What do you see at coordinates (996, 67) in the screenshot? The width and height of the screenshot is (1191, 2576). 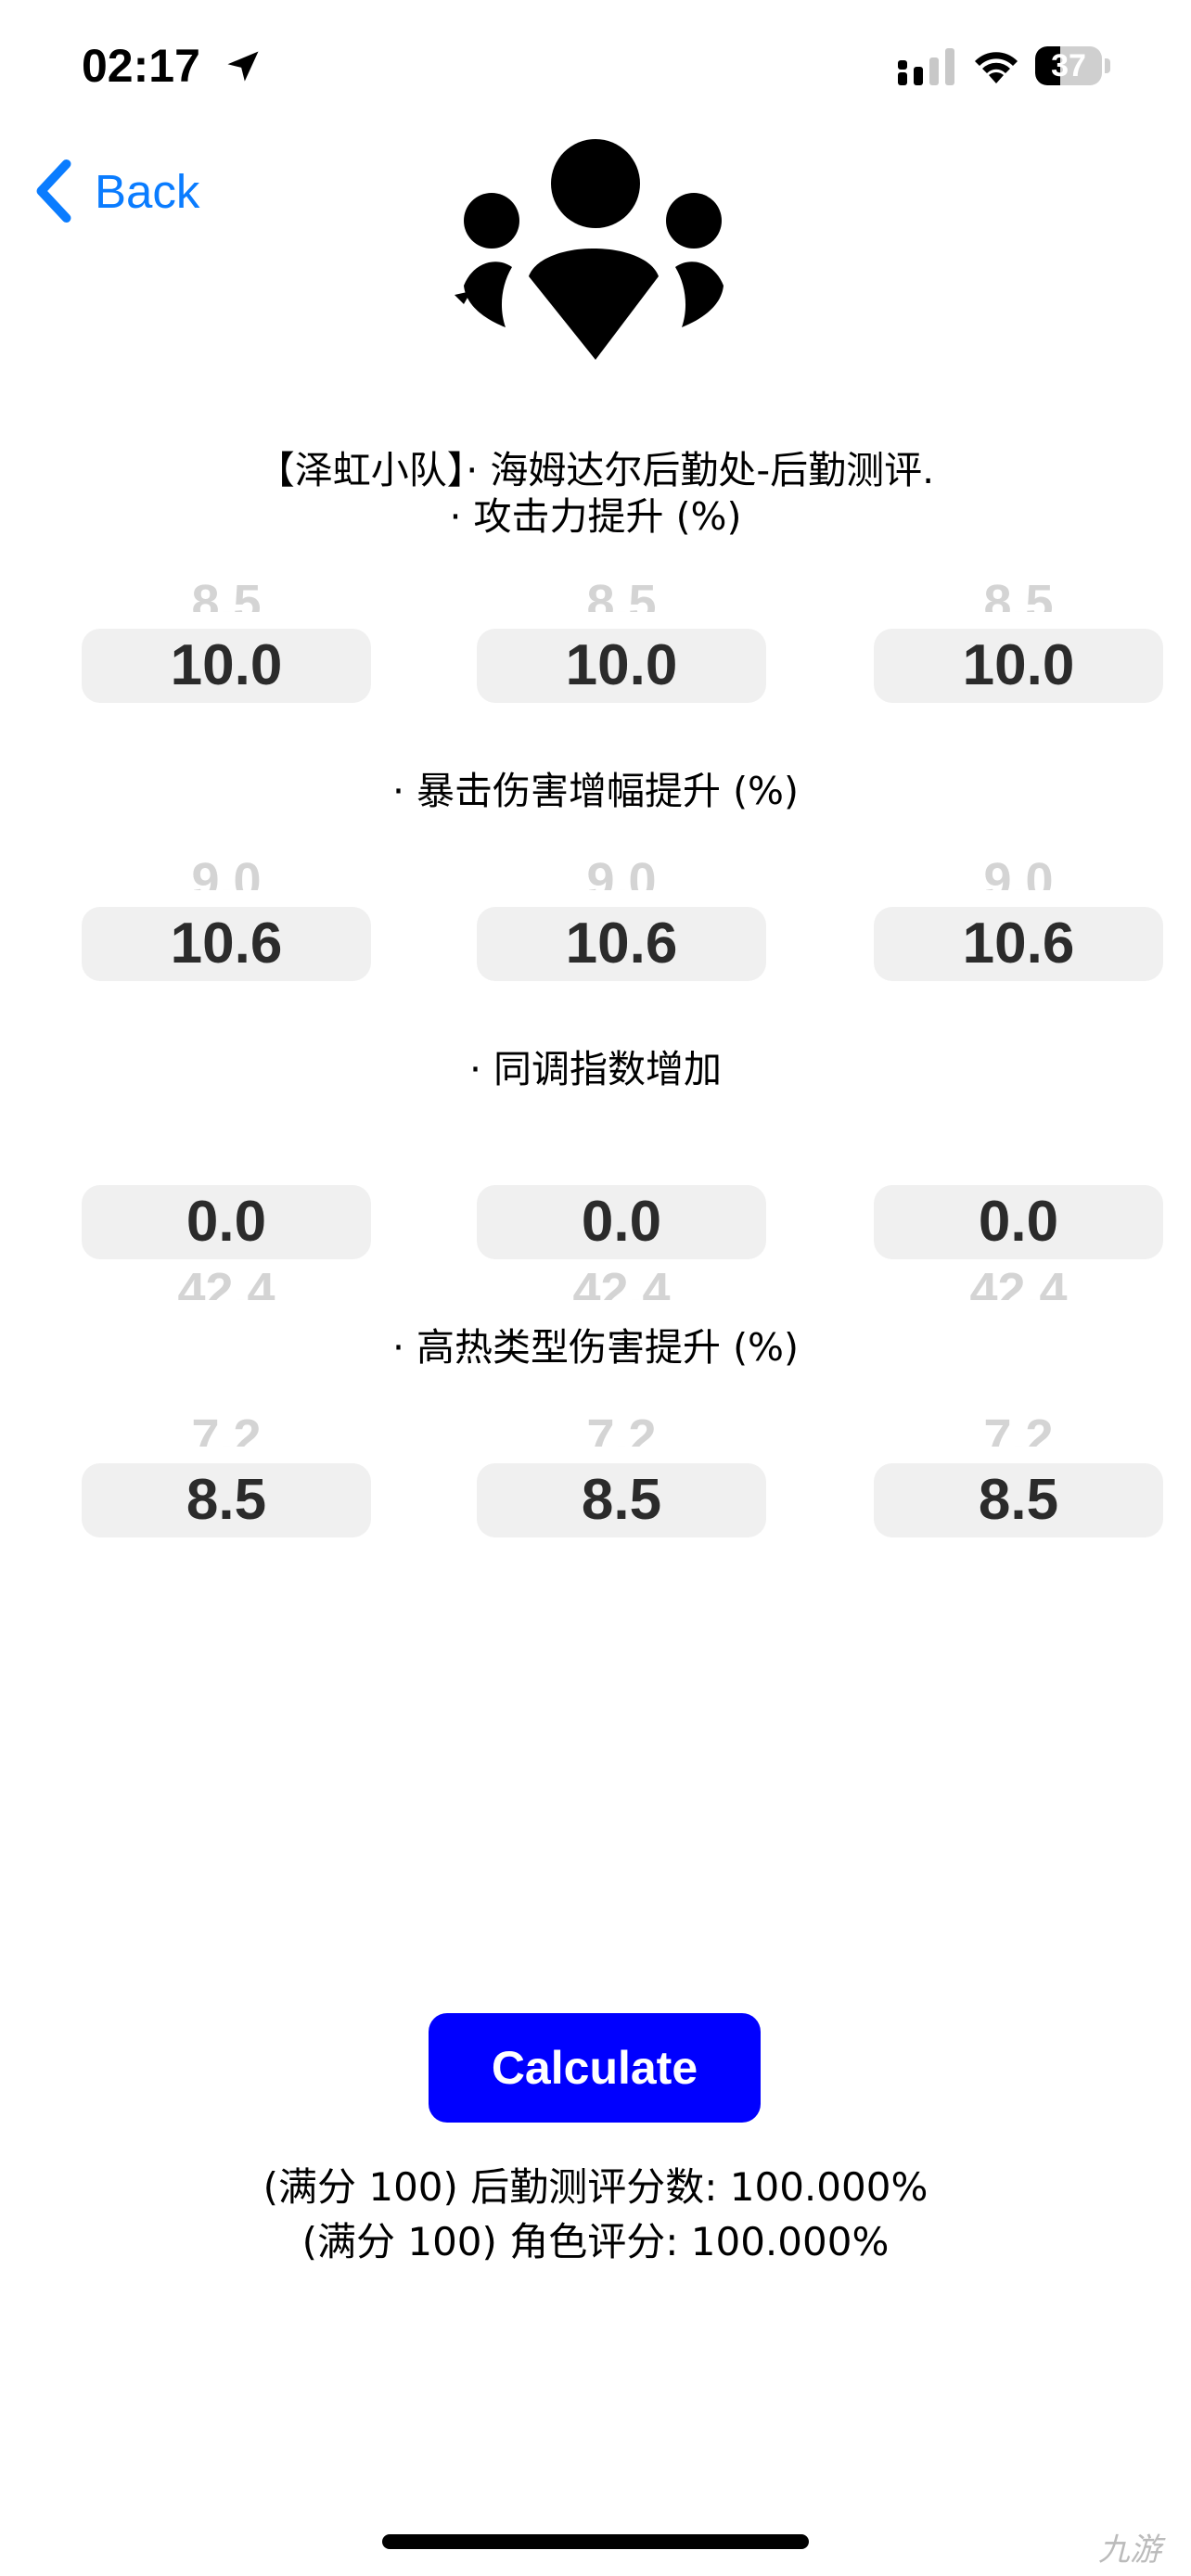 I see `wifi-icon` at bounding box center [996, 67].